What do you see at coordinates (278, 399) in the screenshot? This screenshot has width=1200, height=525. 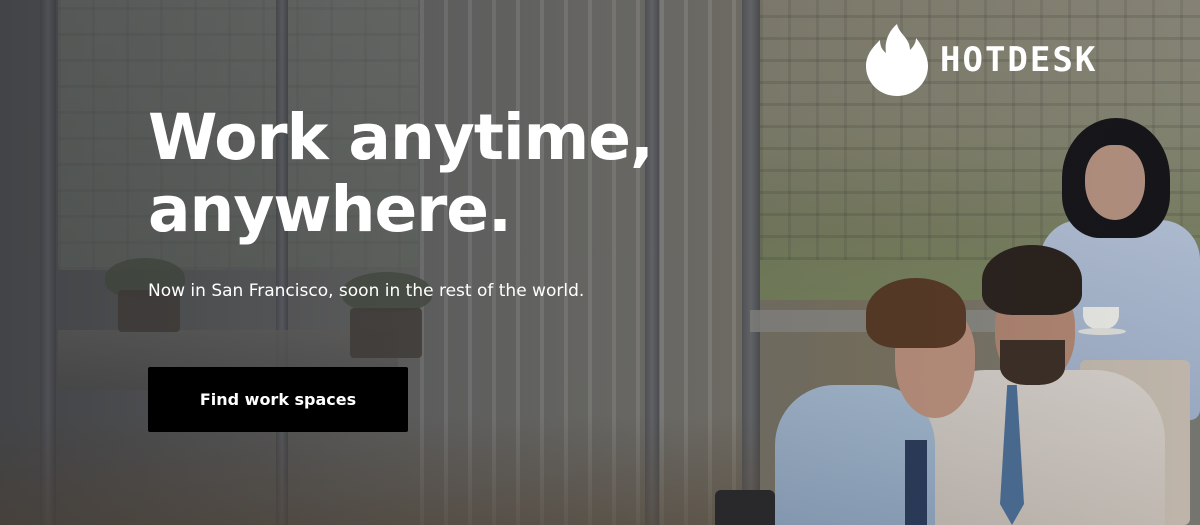 I see `find-work-spaces-button: Find work spaces` at bounding box center [278, 399].